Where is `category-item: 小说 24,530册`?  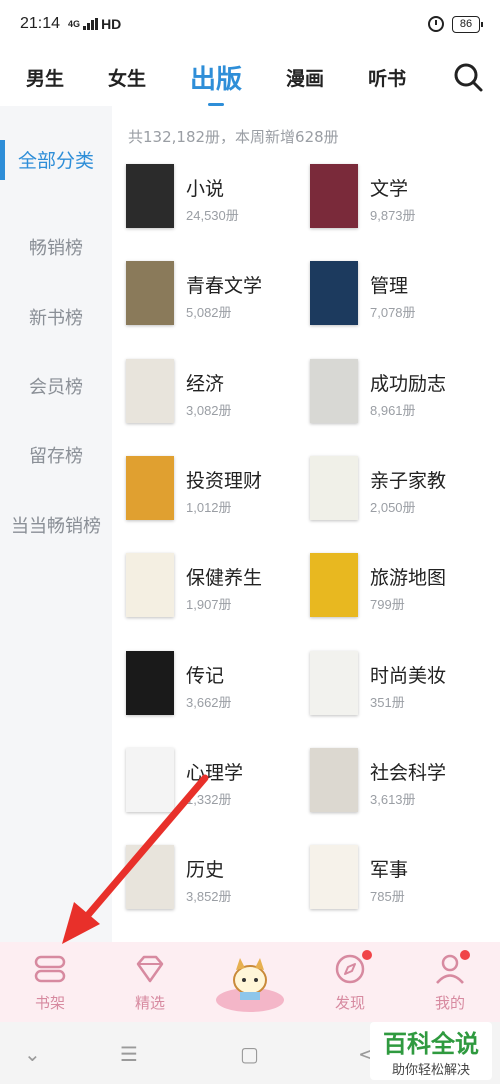
category-item: 小说 24,530册 is located at coordinates (218, 199).